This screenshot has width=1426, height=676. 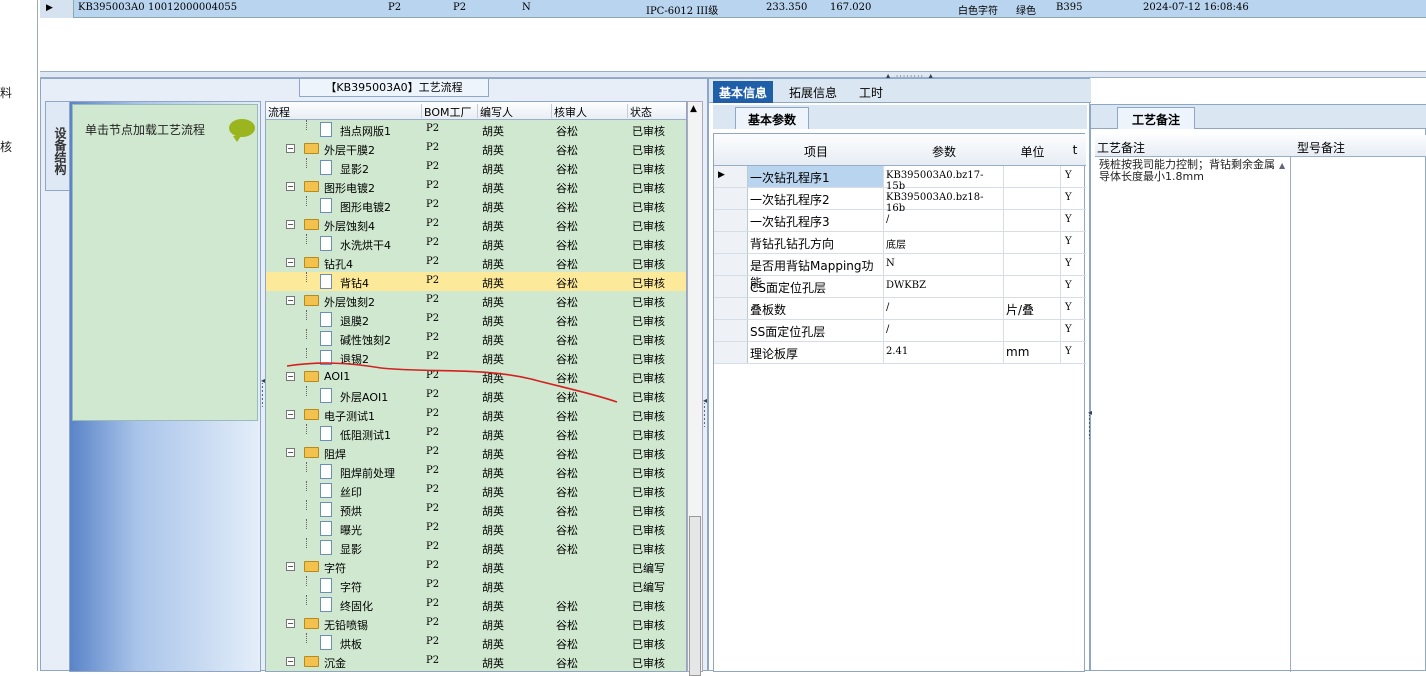 What do you see at coordinates (590, 111) in the screenshot?
I see `col-header-reviewer: 核审人` at bounding box center [590, 111].